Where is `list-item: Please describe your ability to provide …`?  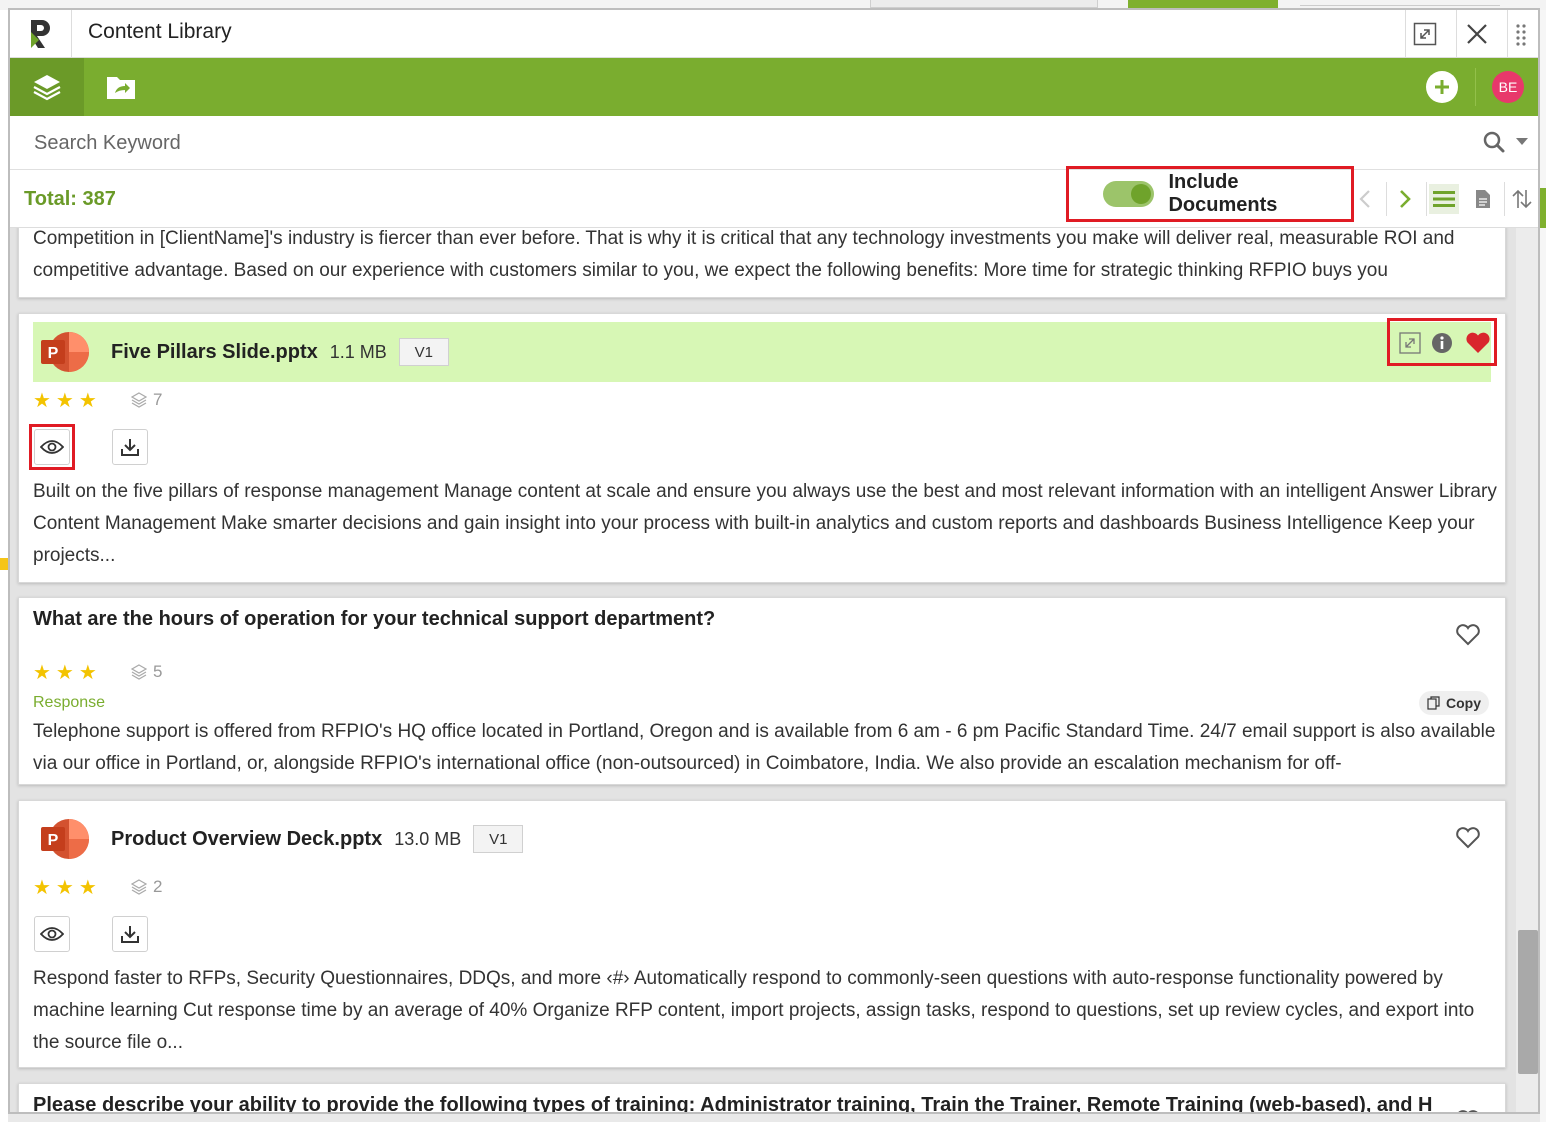
list-item: Please describe your ability to provide … is located at coordinates (762, 1097).